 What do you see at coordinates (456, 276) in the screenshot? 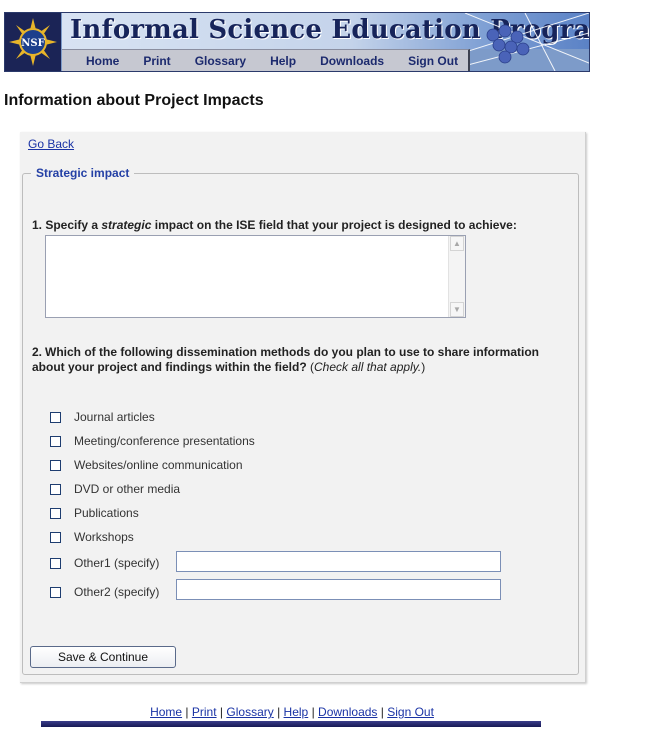
I see `textarea-scrollbar: ▲ ▼` at bounding box center [456, 276].